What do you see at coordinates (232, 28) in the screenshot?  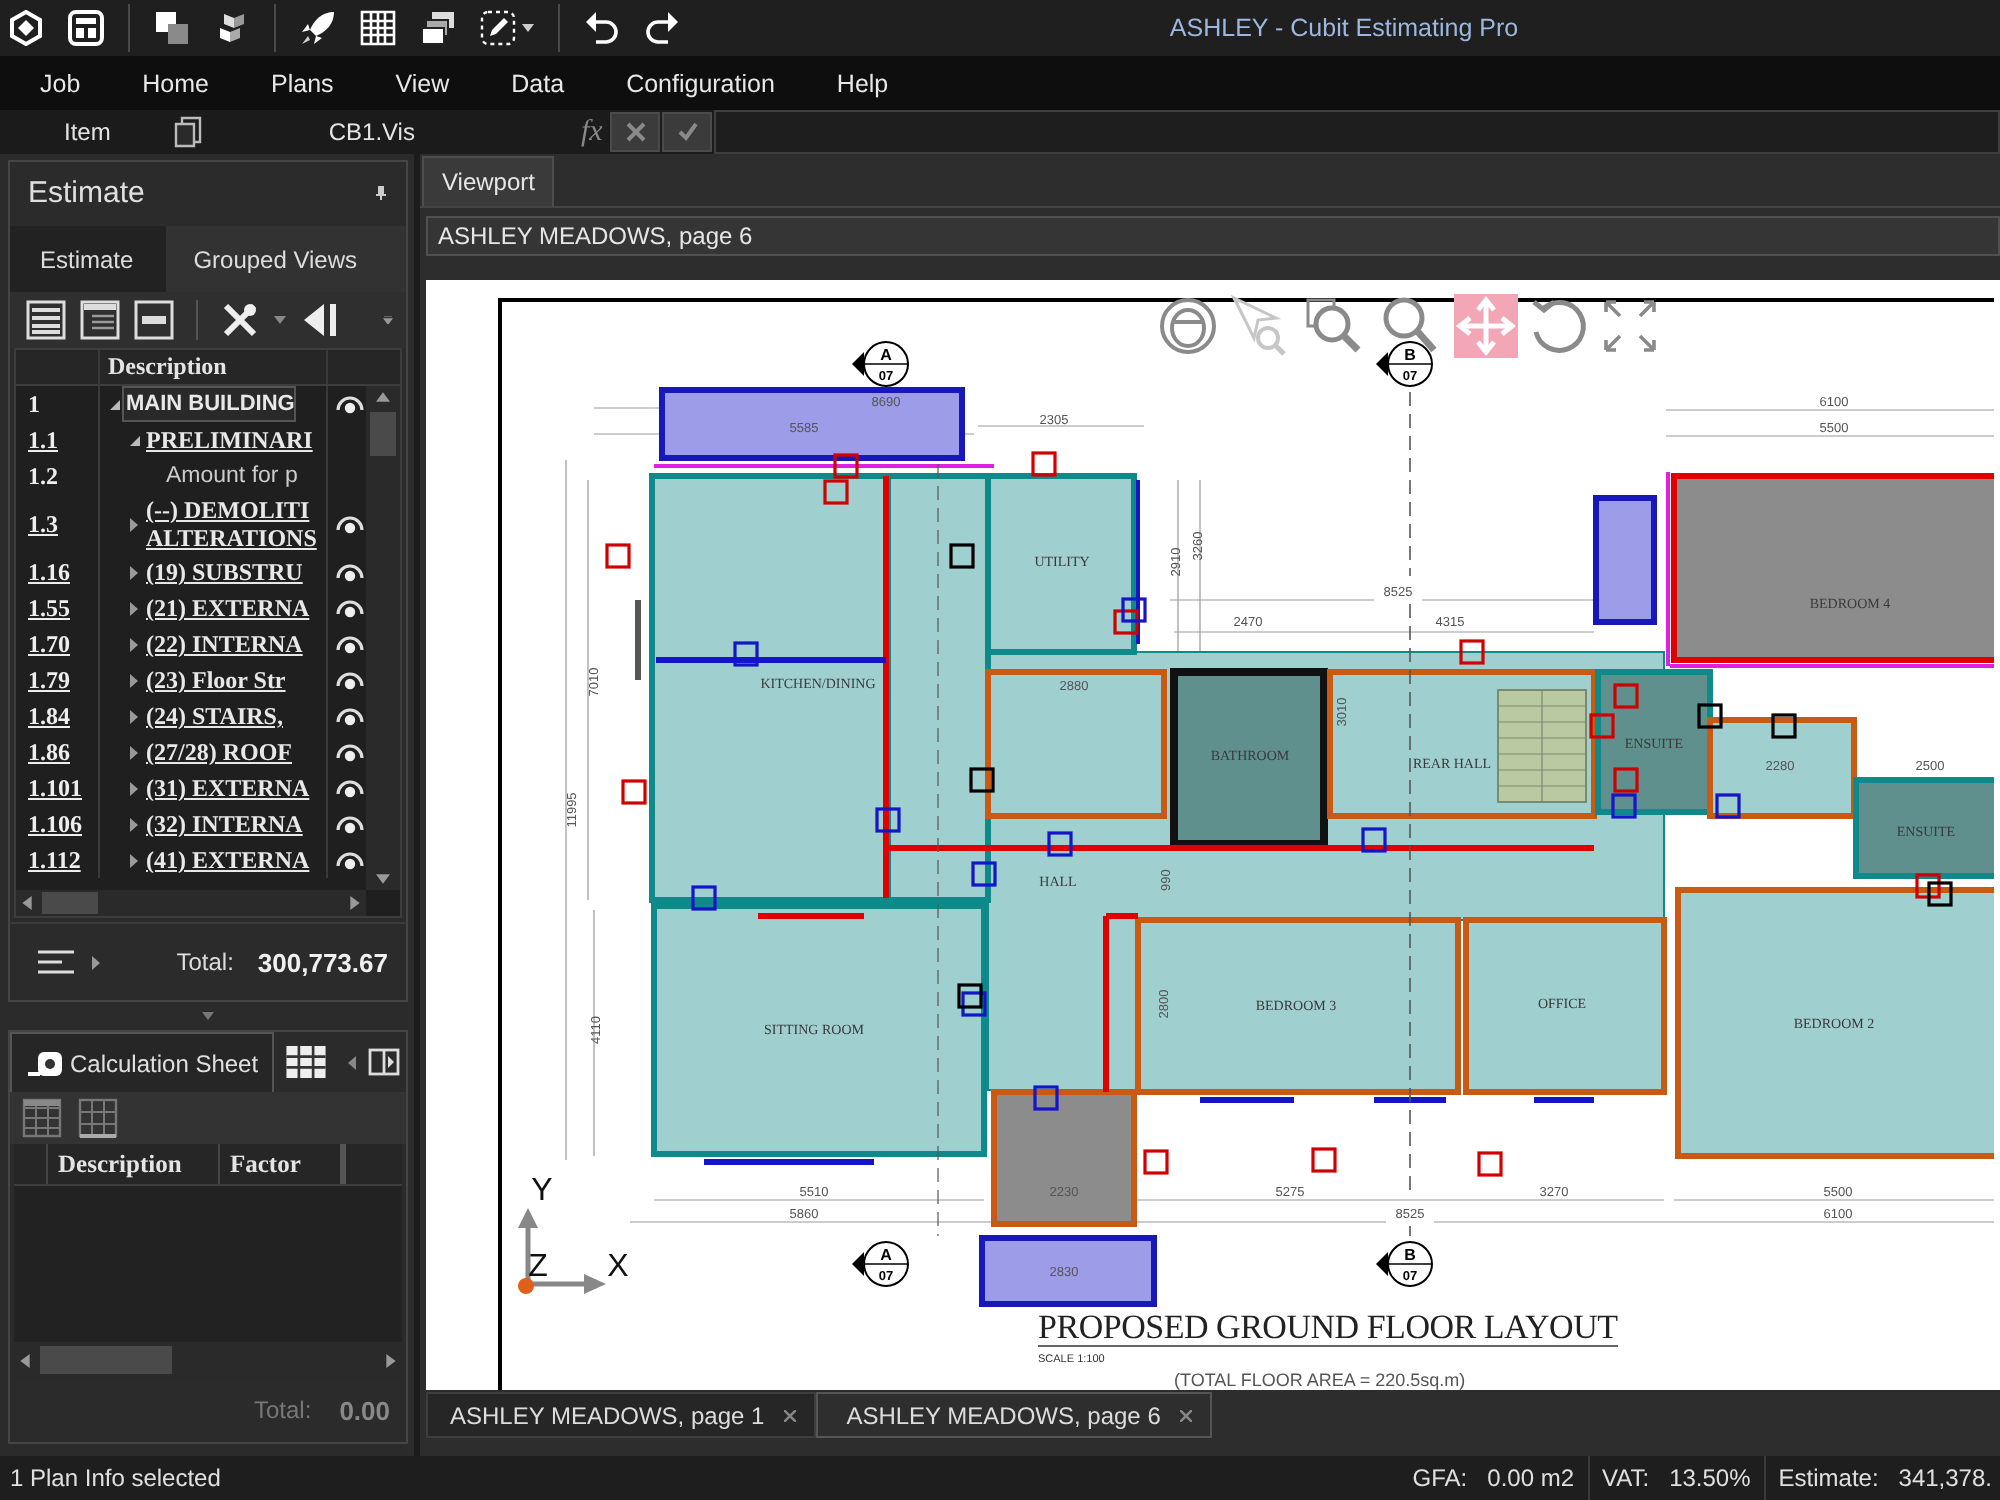 I see `cubes-icon` at bounding box center [232, 28].